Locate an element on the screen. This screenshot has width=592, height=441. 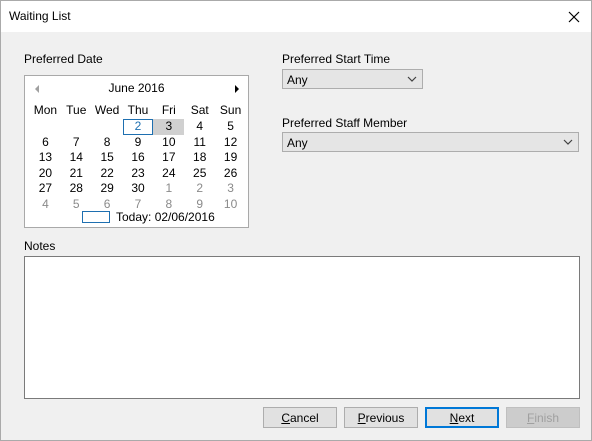
next-button-label: ext is located at coordinates (466, 417).